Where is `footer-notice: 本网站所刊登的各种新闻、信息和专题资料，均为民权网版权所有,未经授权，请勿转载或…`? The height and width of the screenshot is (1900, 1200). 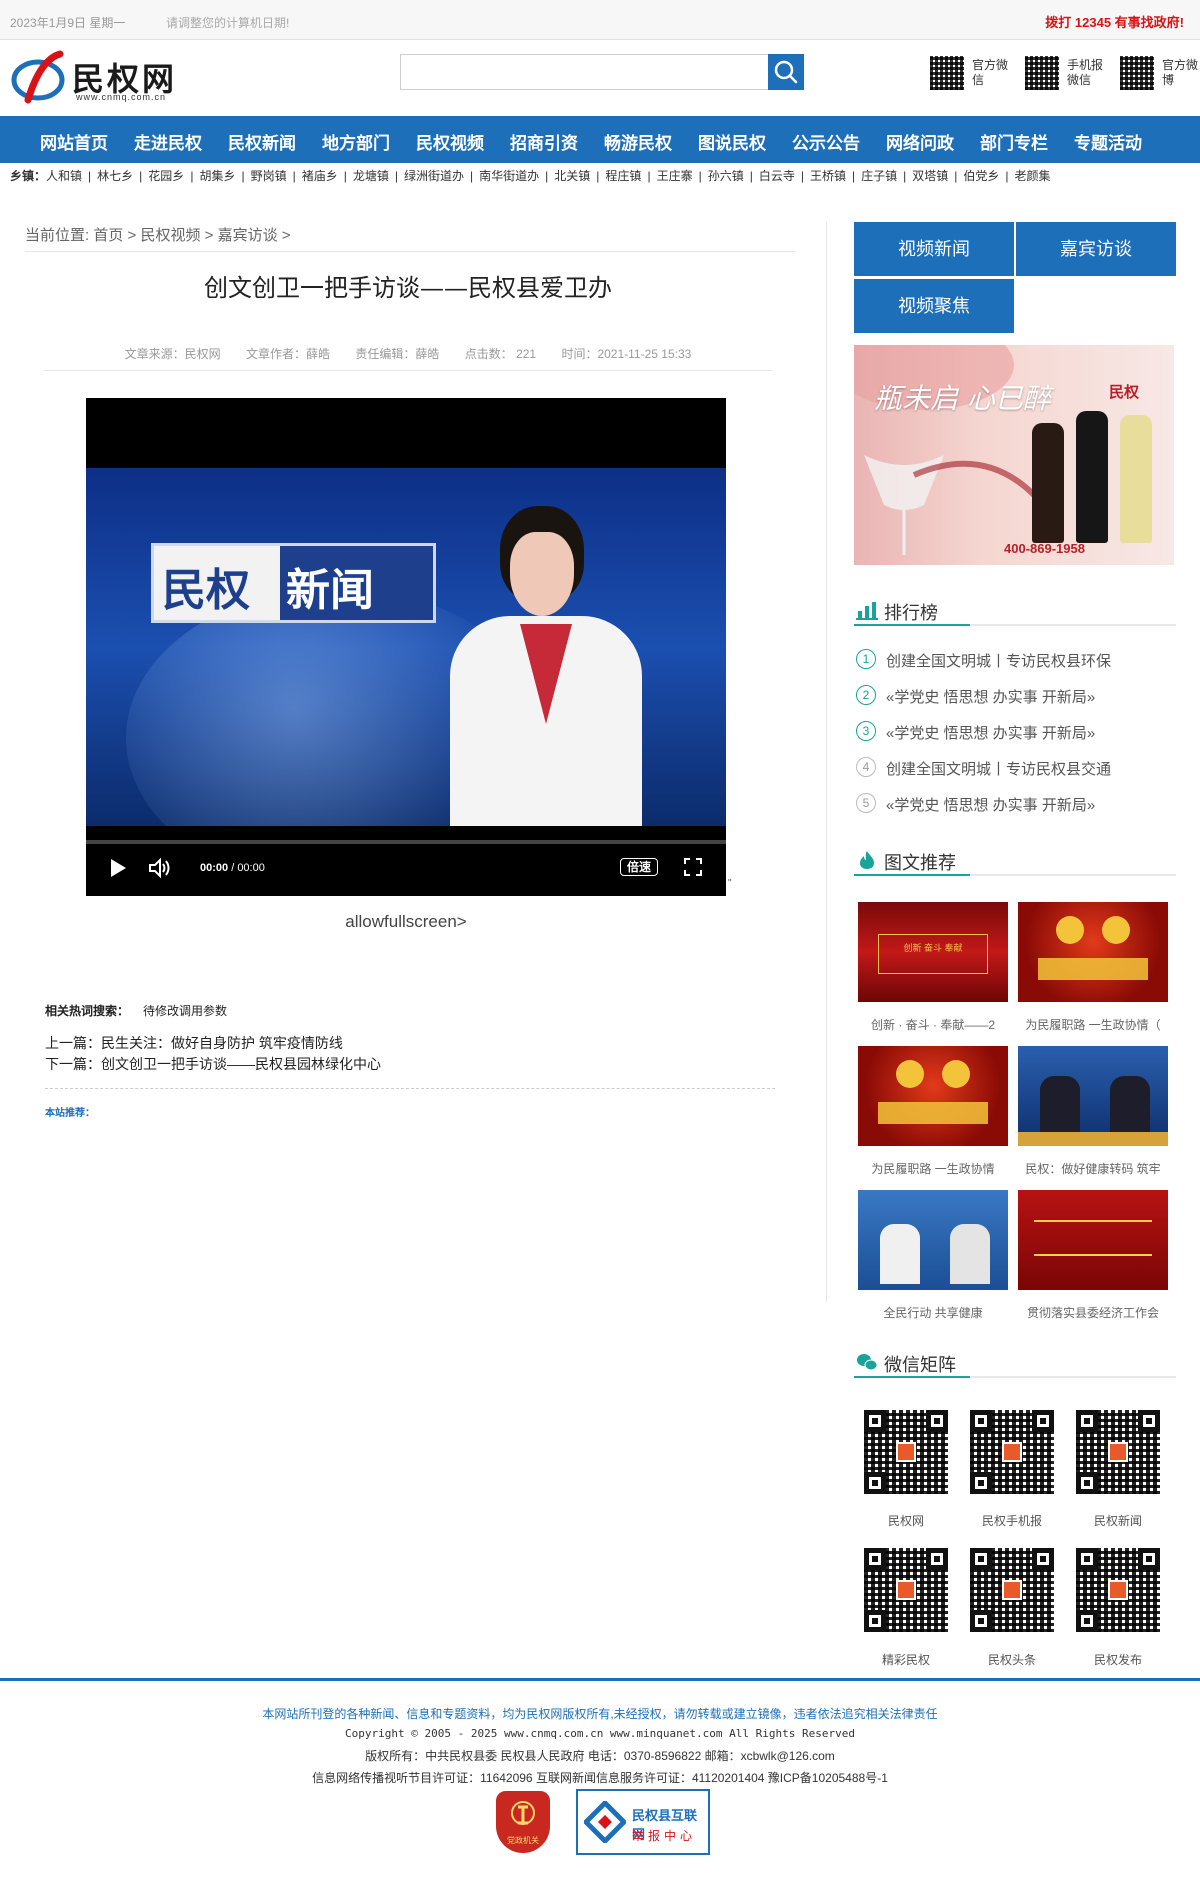 footer-notice: 本网站所刊登的各种新闻、信息和专题资料，均为民权网版权所有,未经授权，请勿转载或… is located at coordinates (600, 1714).